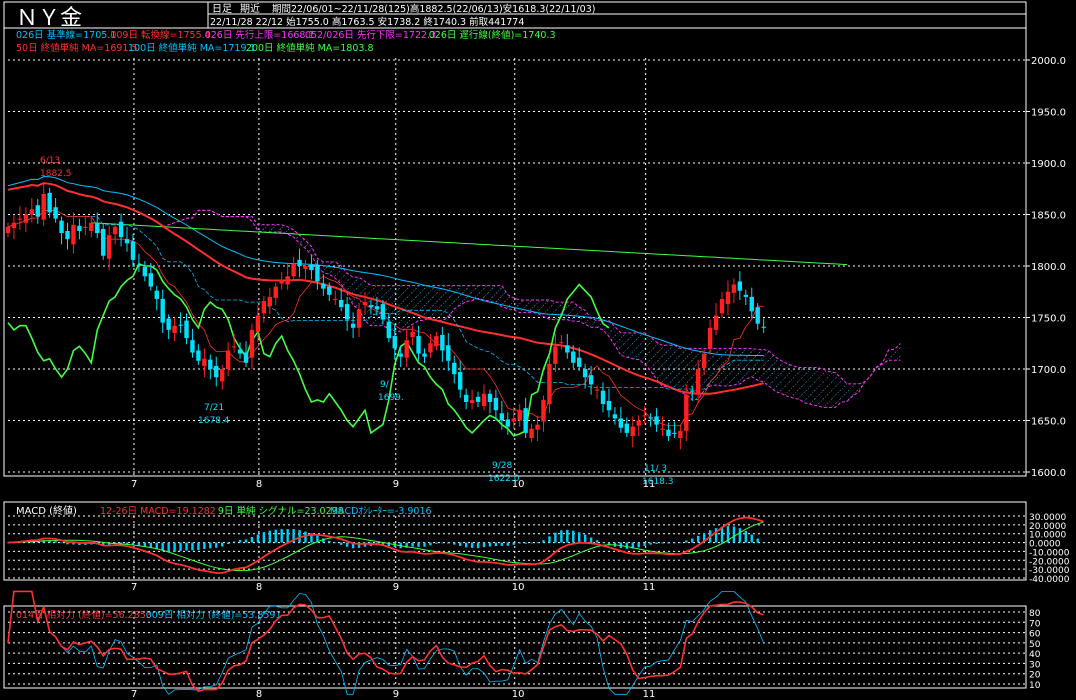  I want to click on annotation-label: 7/21, so click(214, 408).